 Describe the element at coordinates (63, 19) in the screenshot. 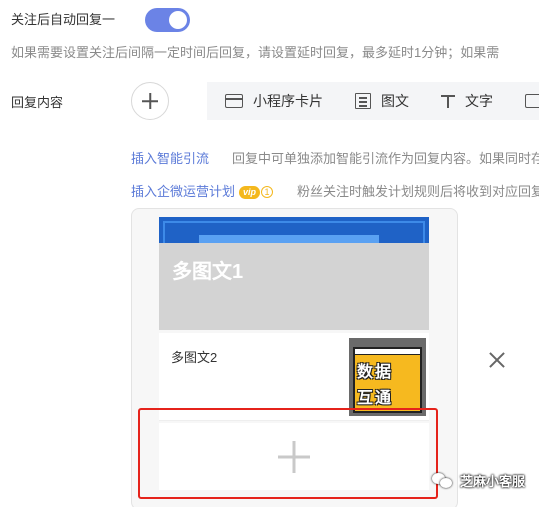

I see `auto-reply-title: 关注后自动回复一` at that location.